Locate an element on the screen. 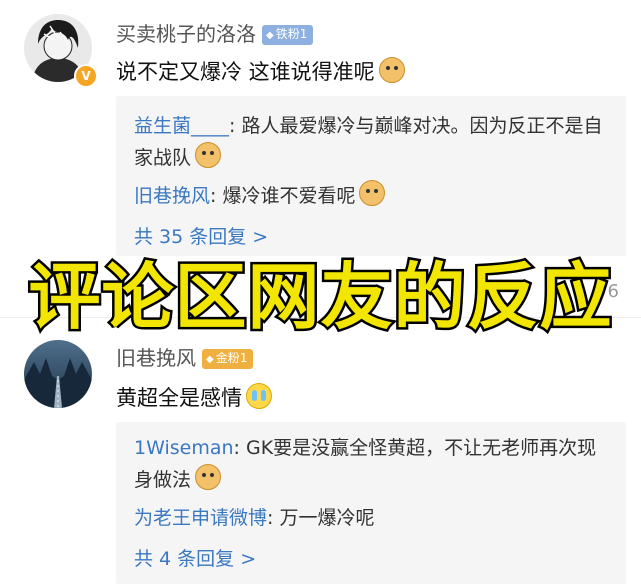 The height and width of the screenshot is (585, 641). avatar-image is located at coordinates (58, 374).